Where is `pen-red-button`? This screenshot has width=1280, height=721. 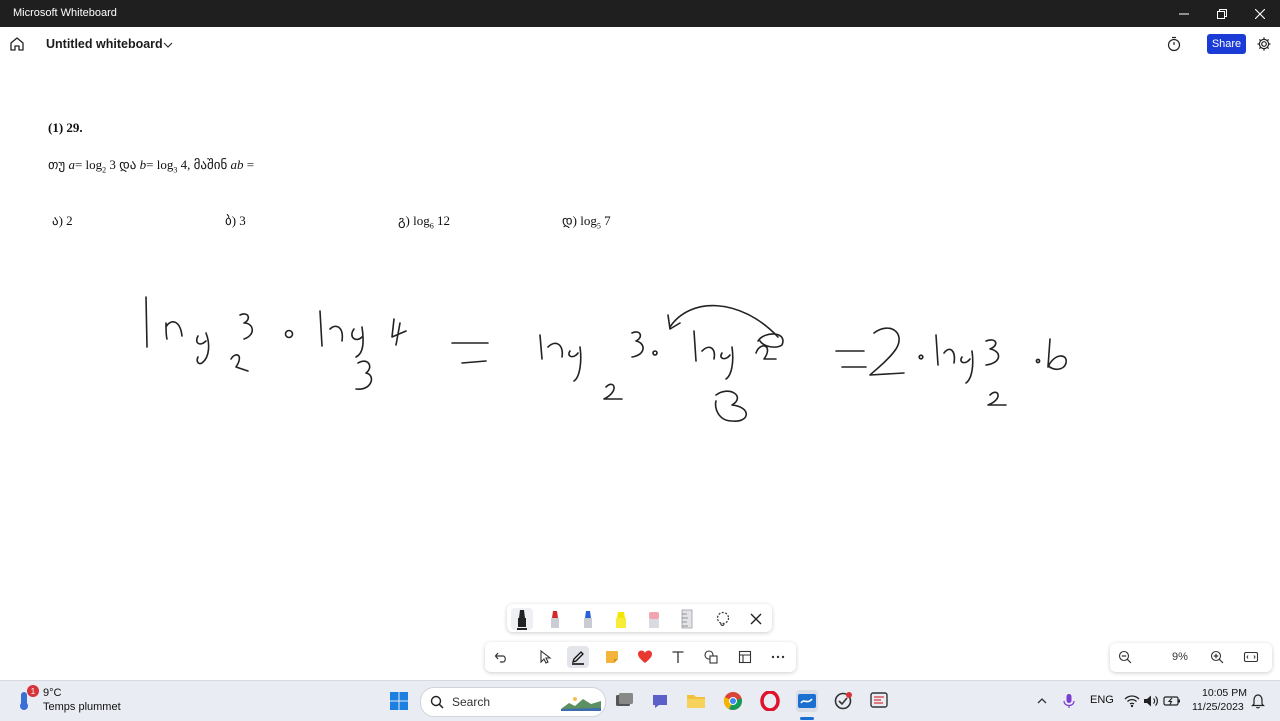 pen-red-button is located at coordinates (555, 619).